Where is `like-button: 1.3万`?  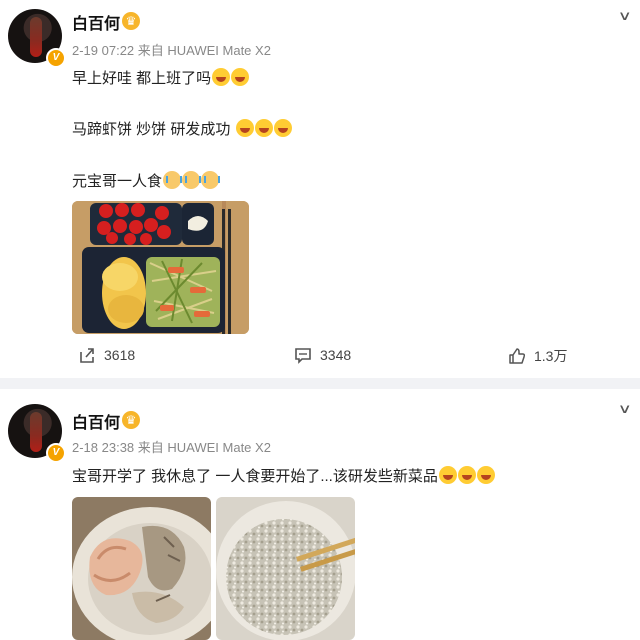 like-button: 1.3万 is located at coordinates (537, 356).